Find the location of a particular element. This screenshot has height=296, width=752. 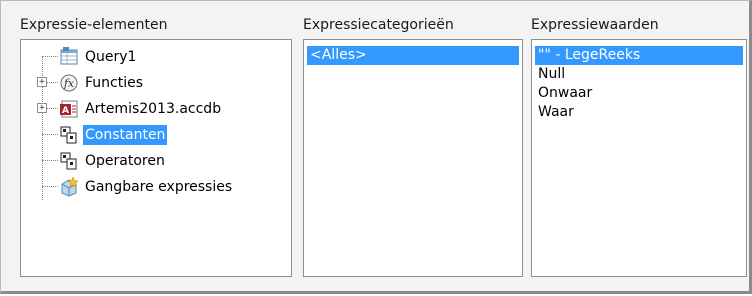

tree-item-label: Operatoren is located at coordinates (125, 161).